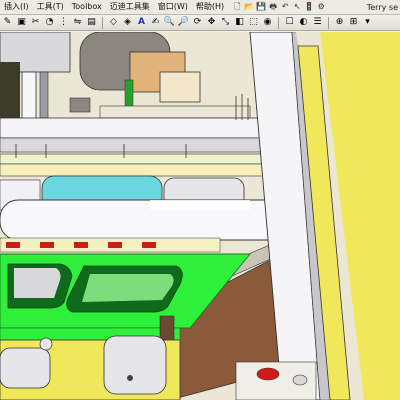 The width and height of the screenshot is (400, 400). I want to click on rotate-view-icon: ⟳, so click(197, 22).